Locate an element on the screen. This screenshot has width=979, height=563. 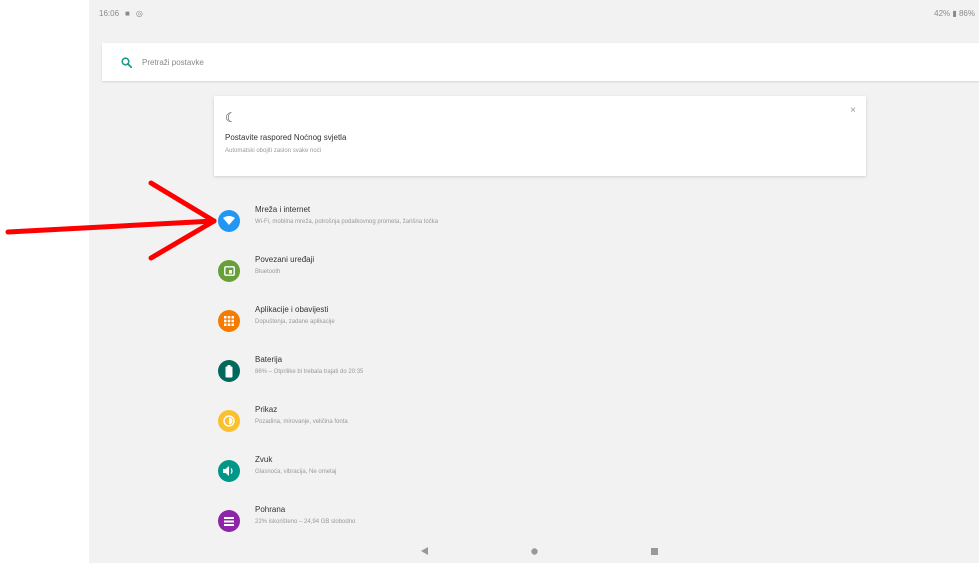
search-input is located at coordinates (292, 62).